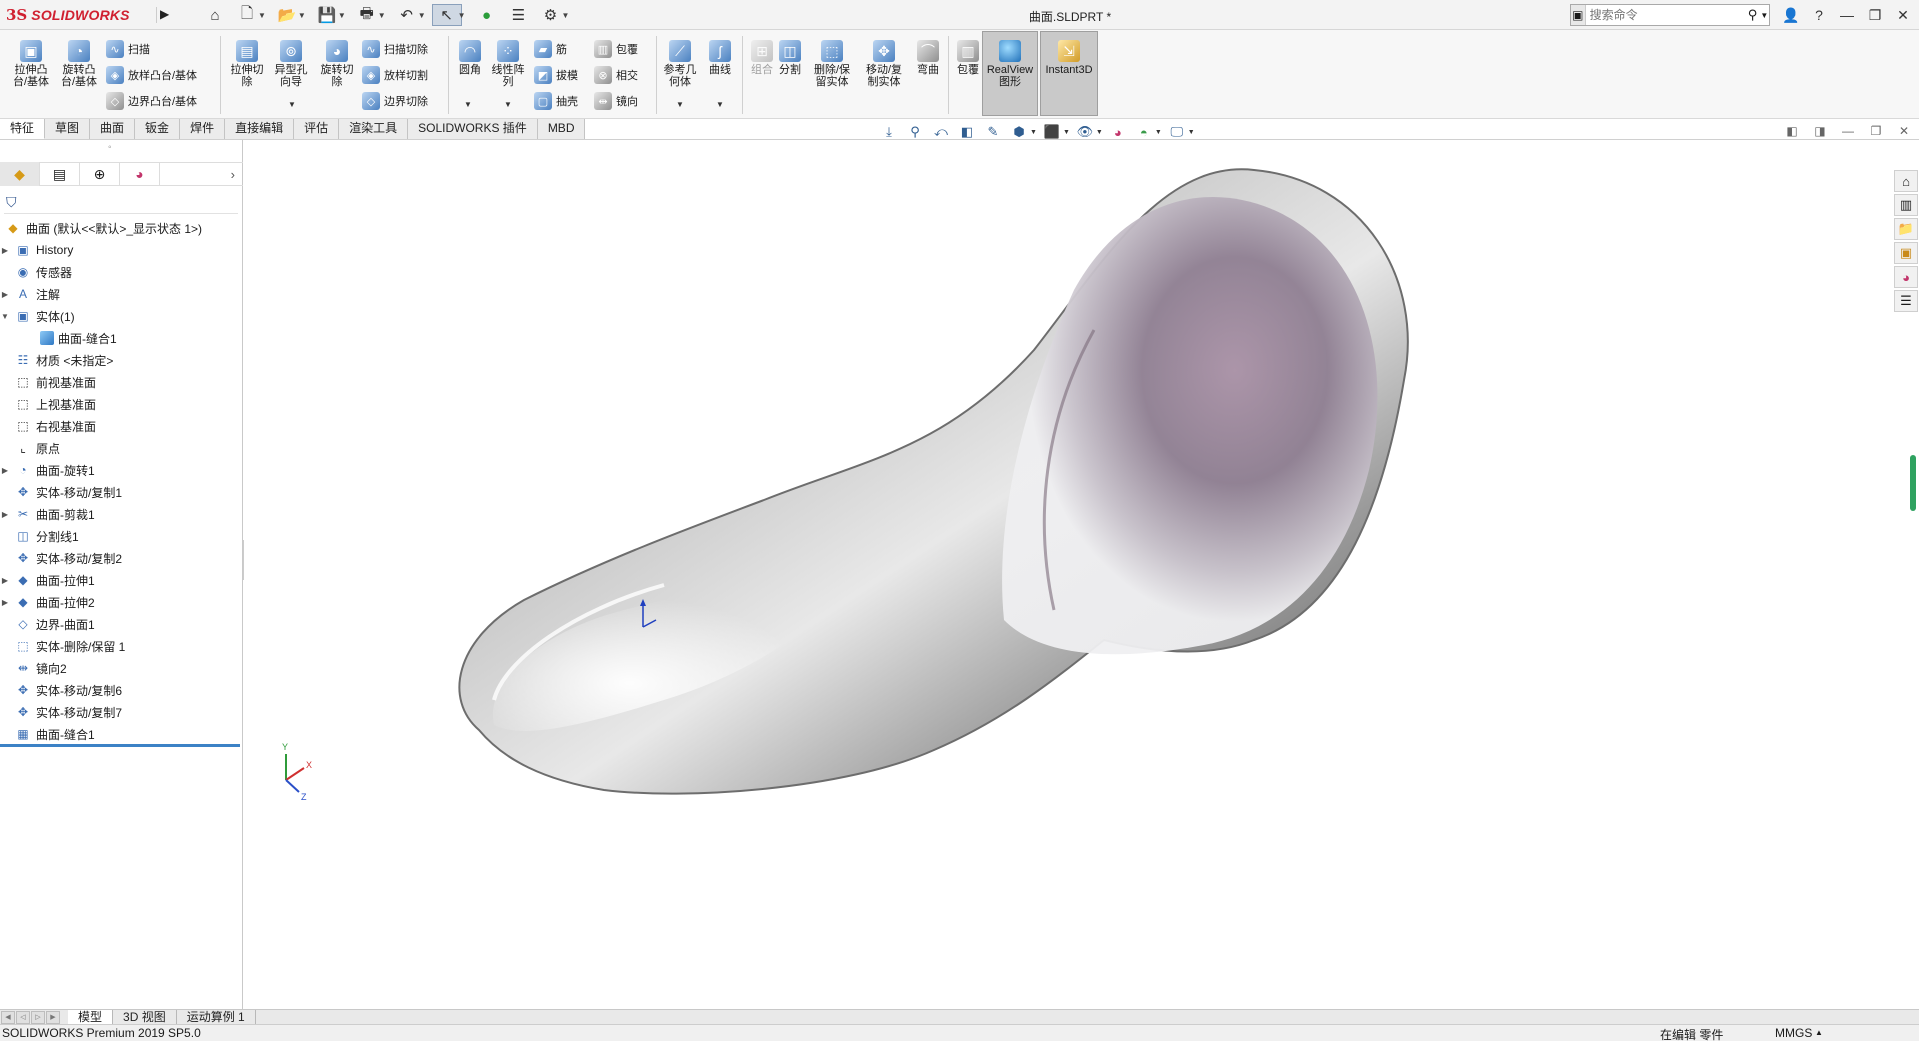 This screenshot has height=1041, width=1919. Describe the element at coordinates (395, 49) in the screenshot. I see `sweep-cut-button: ∿ 扫描切除` at that location.